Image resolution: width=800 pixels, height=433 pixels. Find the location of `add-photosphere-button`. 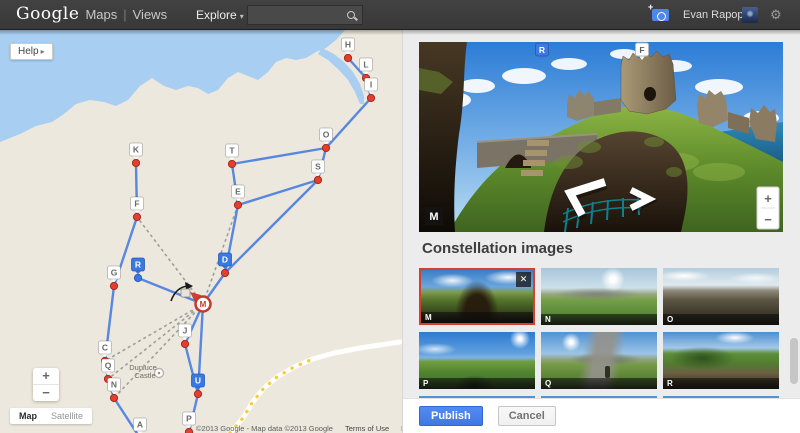

add-photosphere-button is located at coordinates (660, 15).